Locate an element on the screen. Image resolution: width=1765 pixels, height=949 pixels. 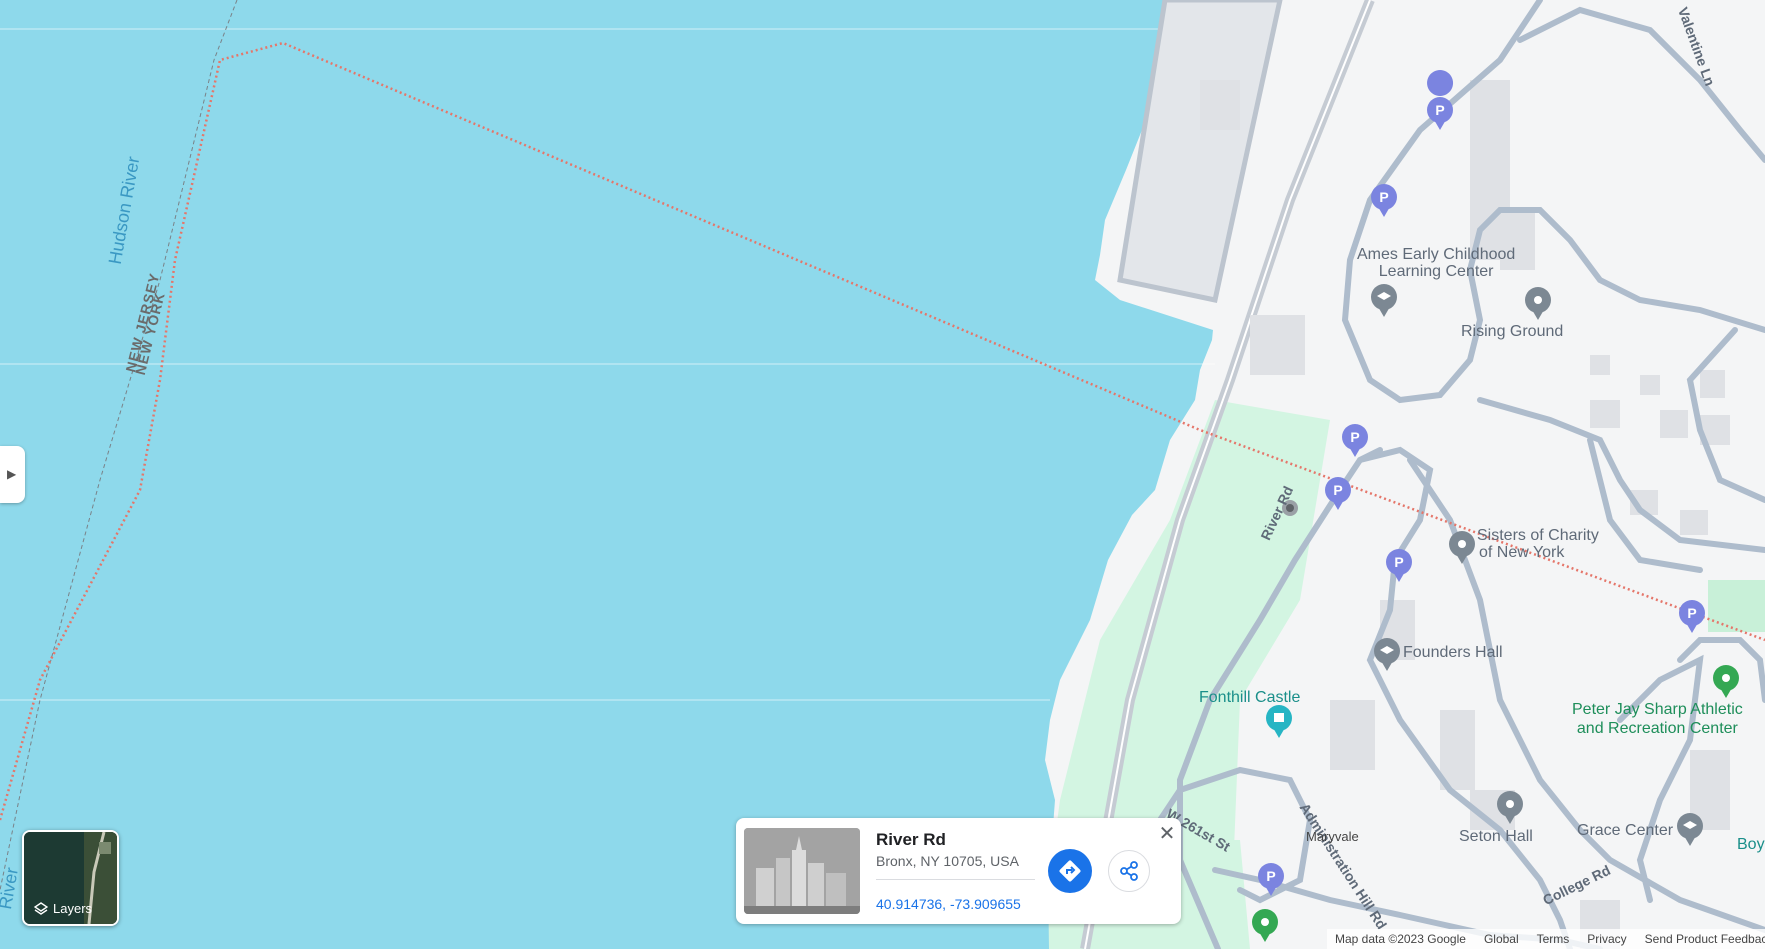
poi-label: Fonthill Castle is located at coordinates (1249, 698).